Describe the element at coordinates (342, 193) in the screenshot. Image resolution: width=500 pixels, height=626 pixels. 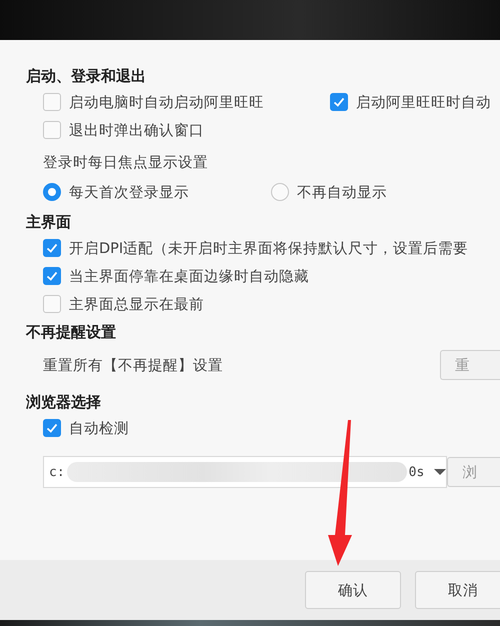
I see `radio-label: 不再自动显示` at that location.